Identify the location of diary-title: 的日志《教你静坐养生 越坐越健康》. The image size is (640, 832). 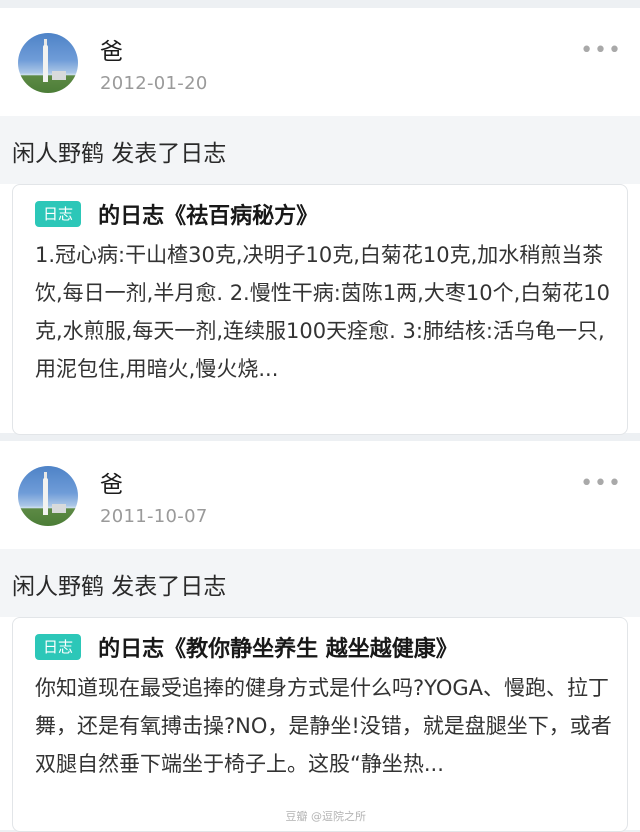
(278, 647).